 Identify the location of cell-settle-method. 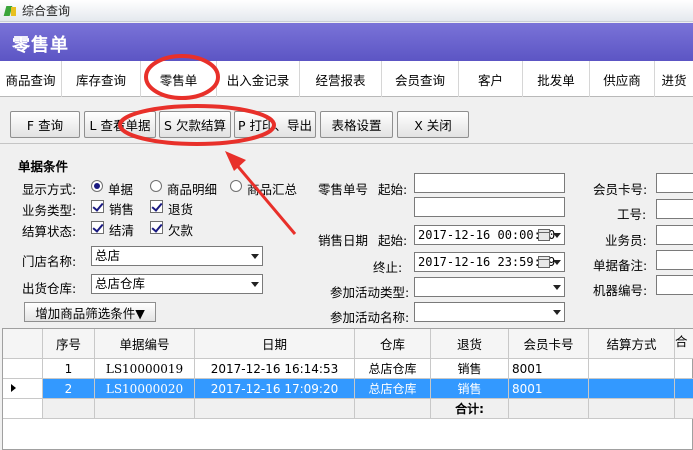
(632, 389).